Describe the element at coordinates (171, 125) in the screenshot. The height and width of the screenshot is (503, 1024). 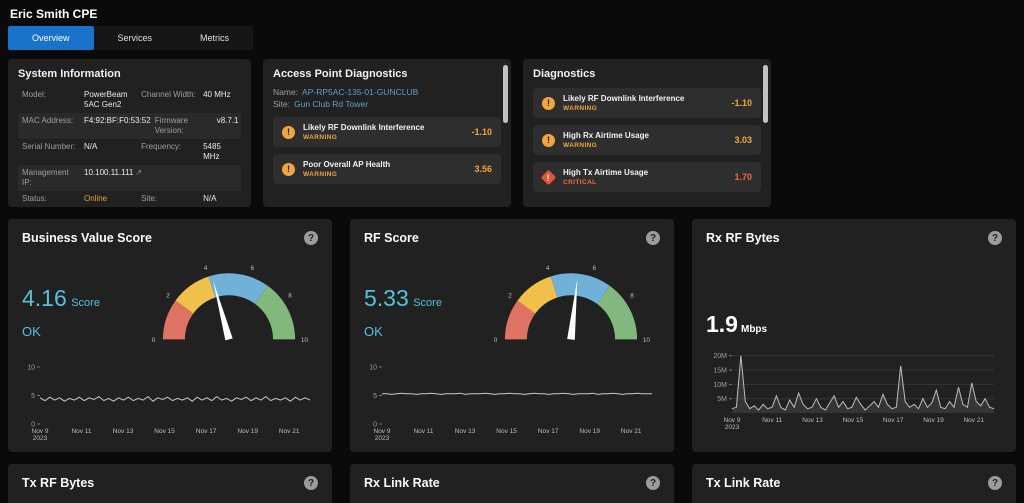
I see `firmware-version-label: Firmware Version:` at that location.